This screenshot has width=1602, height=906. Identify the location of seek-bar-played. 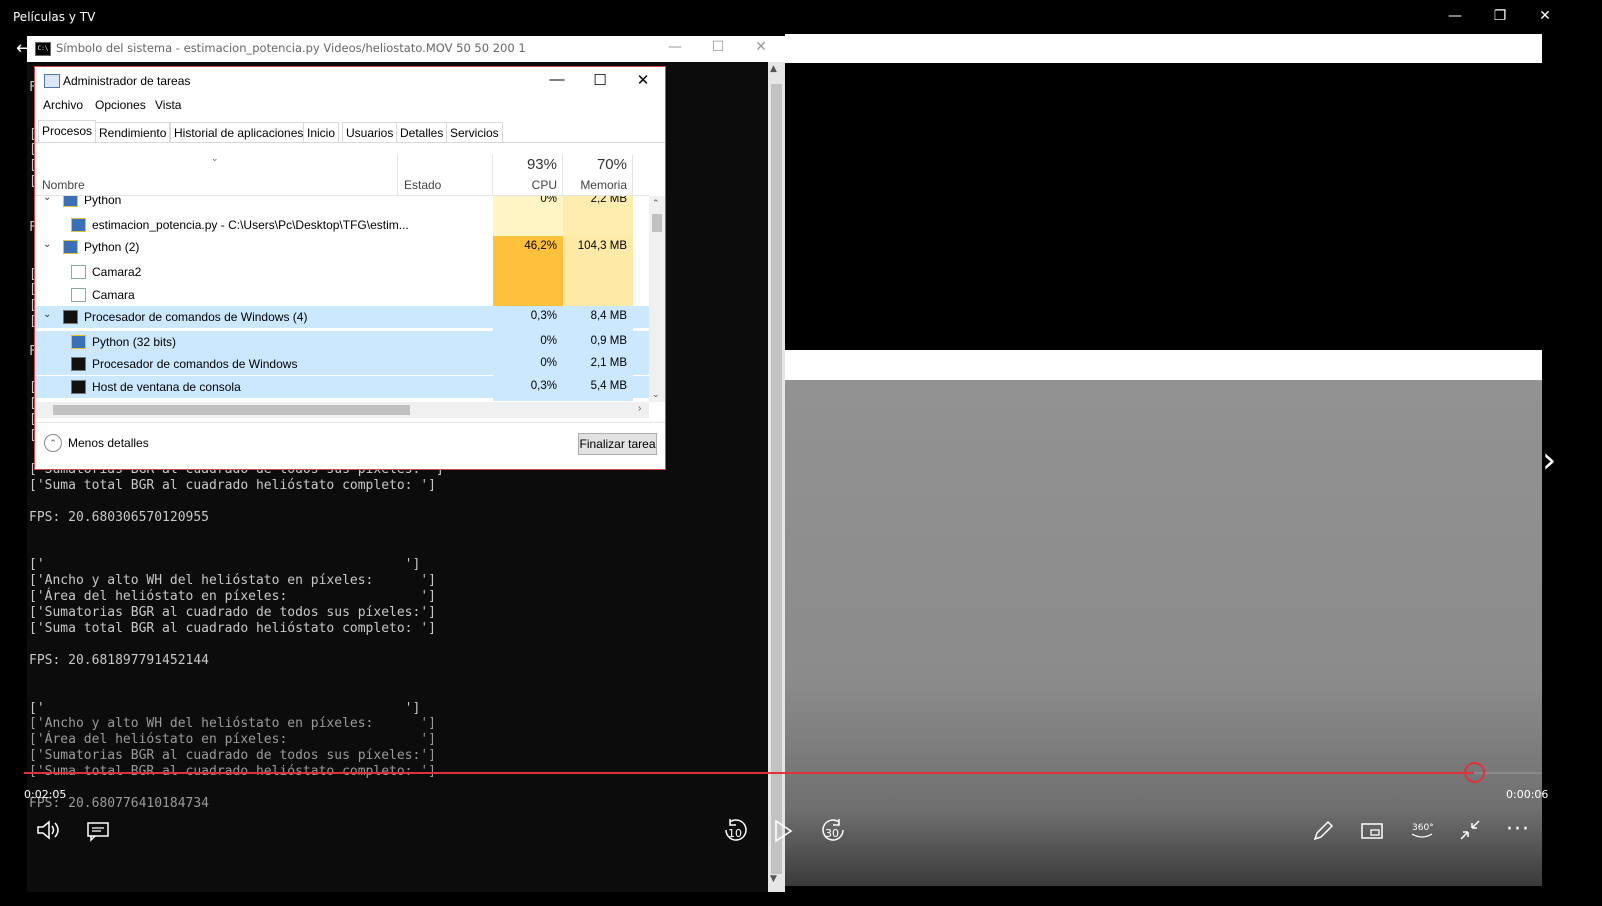
(783, 773).